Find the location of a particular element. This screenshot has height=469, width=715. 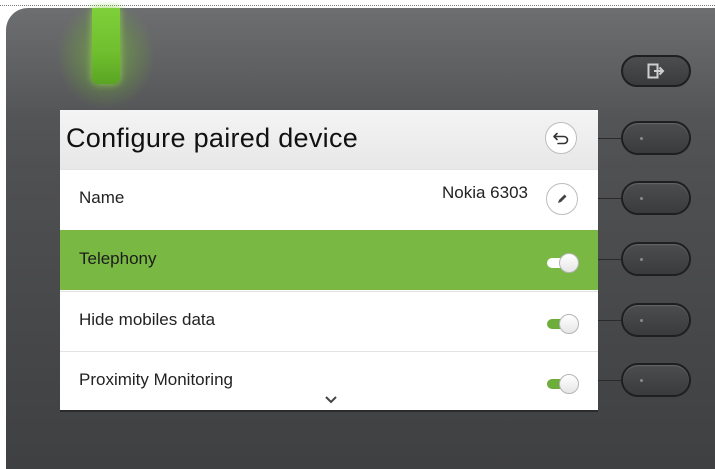

list-item-telephony: Telephony is located at coordinates (329, 260).